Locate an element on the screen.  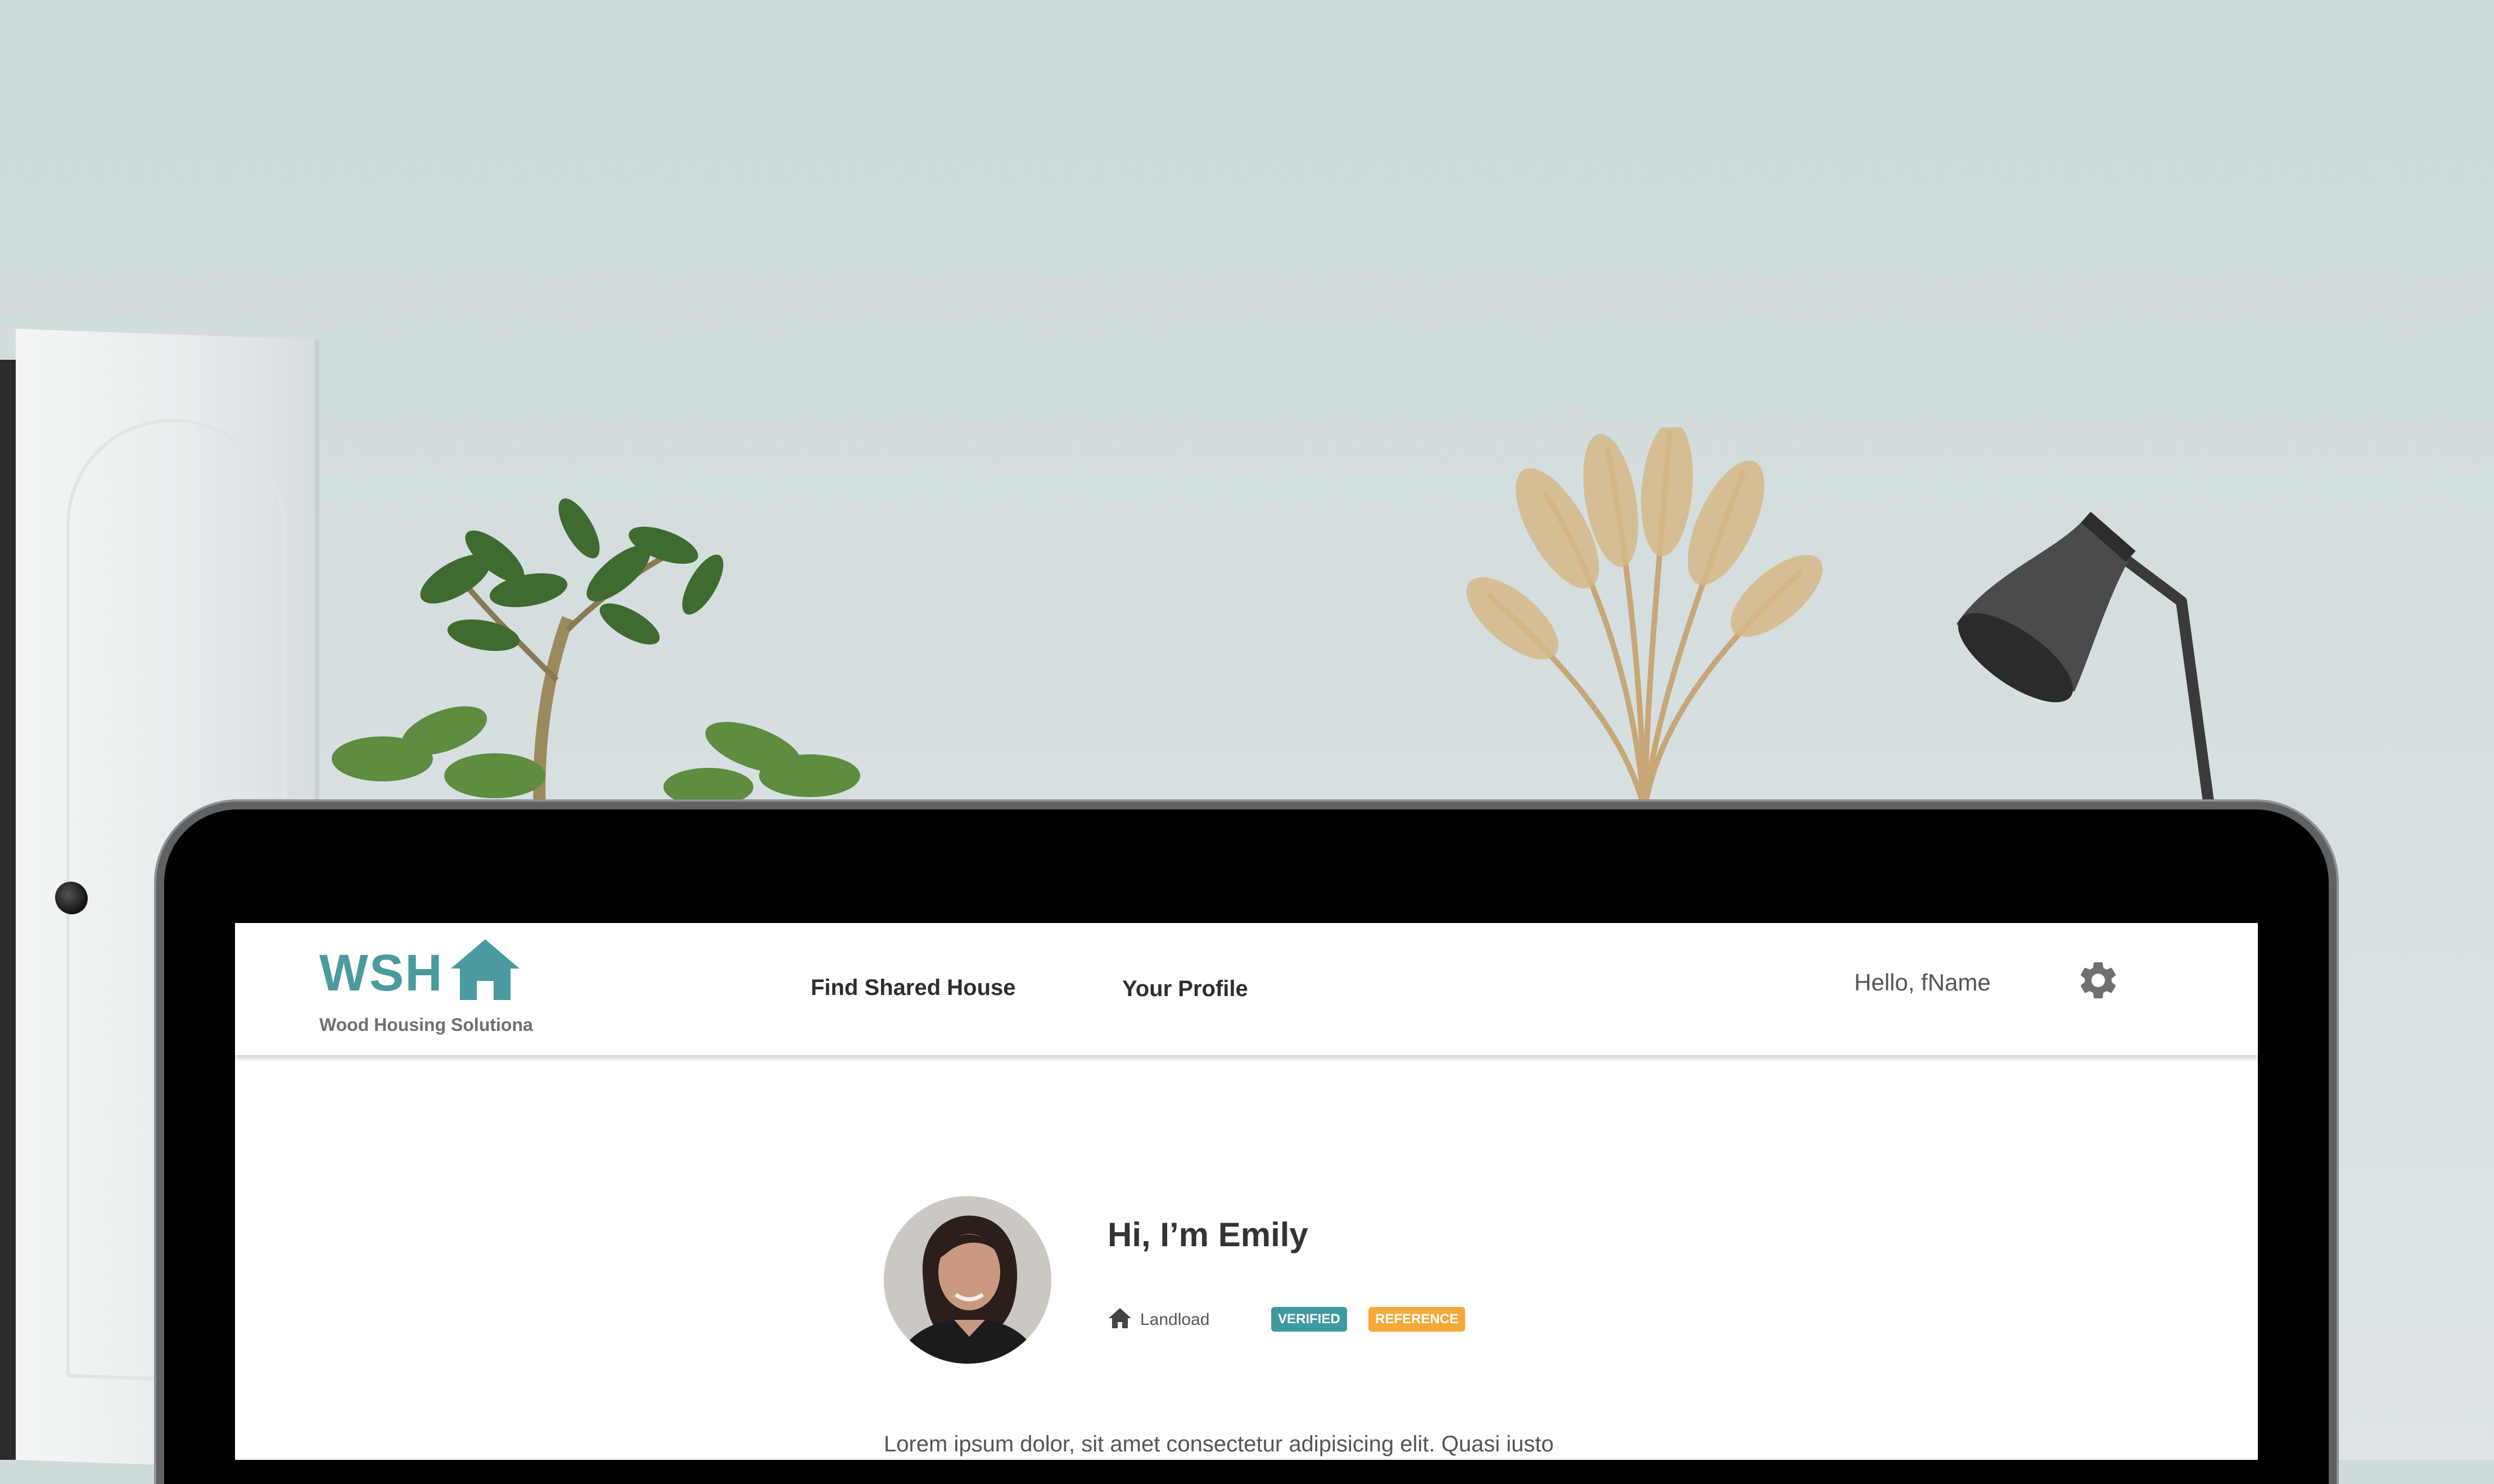
dried-pampas-grass is located at coordinates (1645, 618).